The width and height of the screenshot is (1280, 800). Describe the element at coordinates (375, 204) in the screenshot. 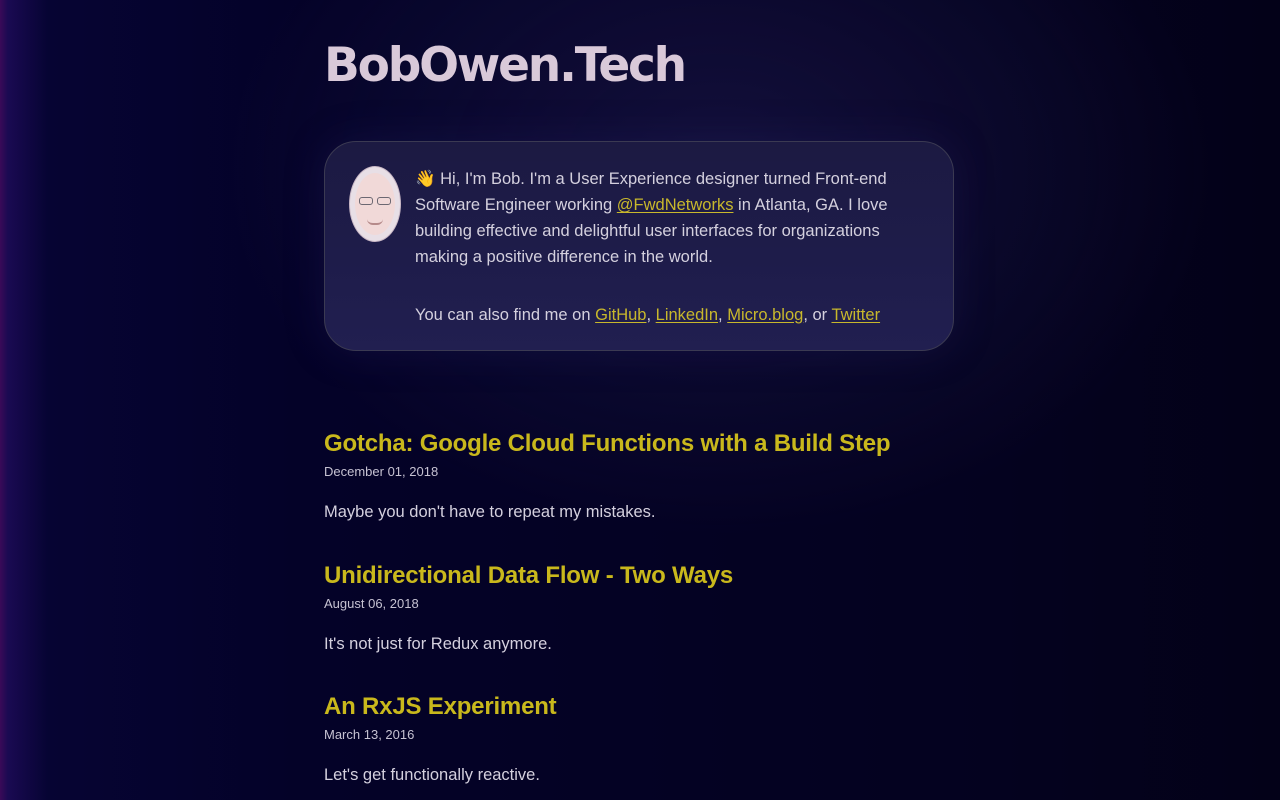

I see `avatar` at that location.